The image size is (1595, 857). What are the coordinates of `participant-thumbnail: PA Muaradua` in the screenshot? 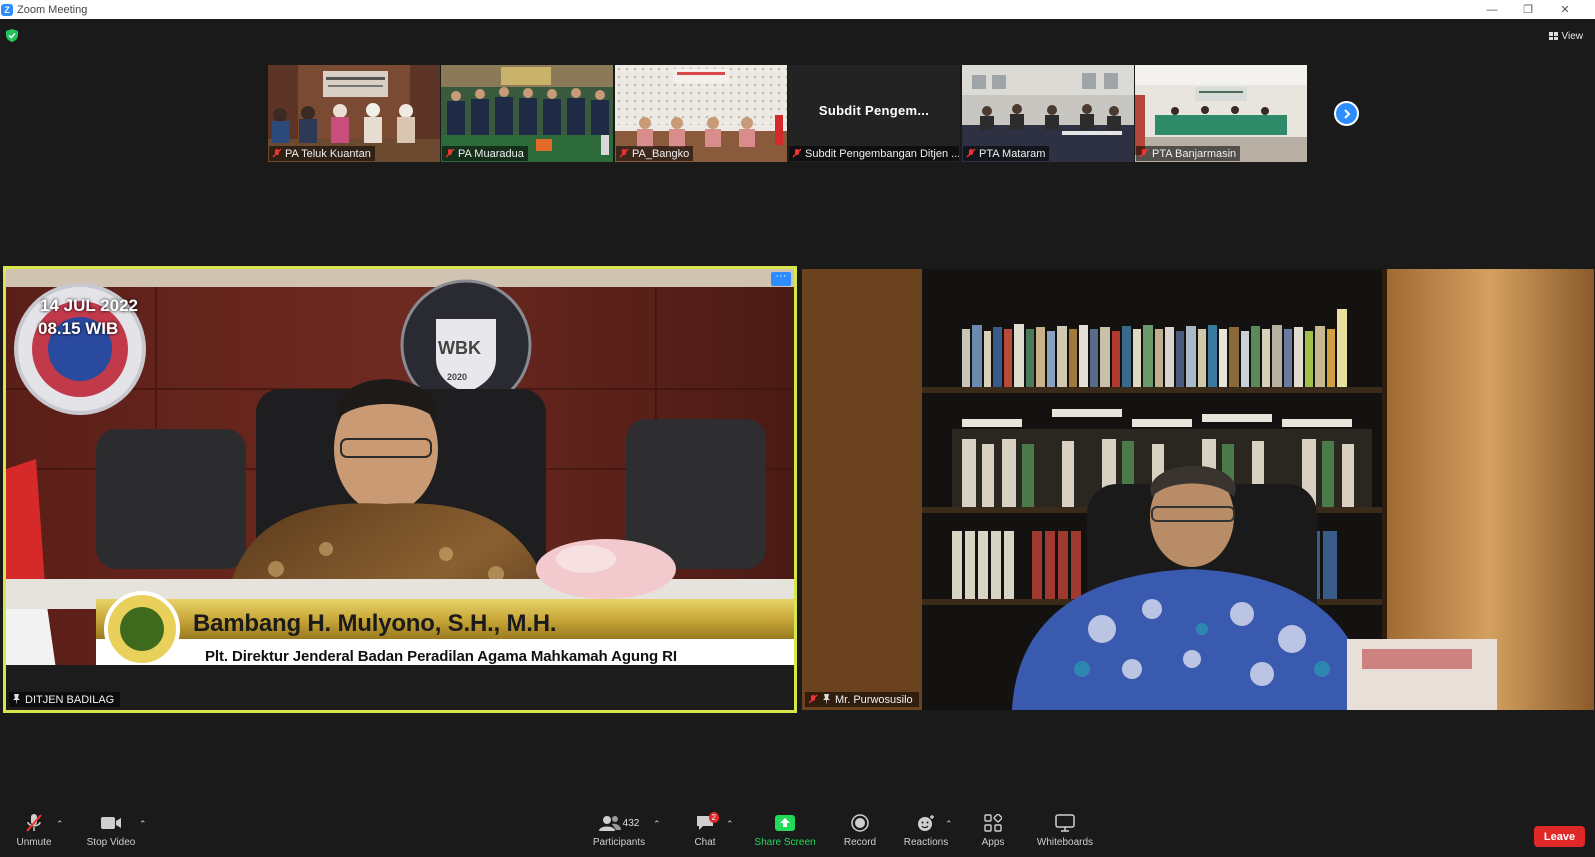 It's located at (527, 113).